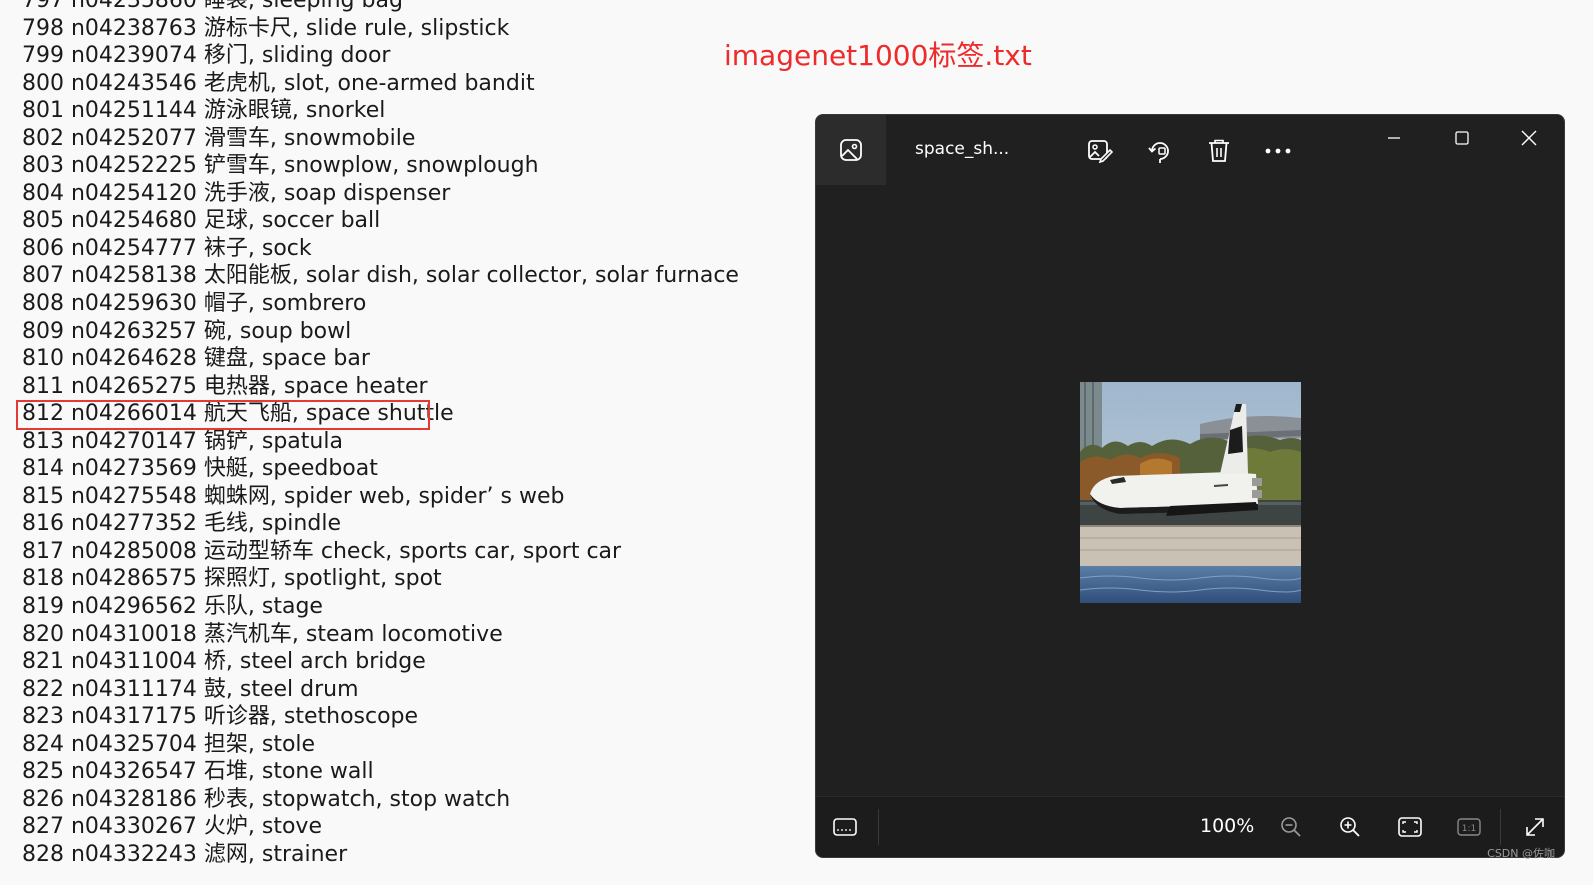 The image size is (1593, 885). Describe the element at coordinates (266, 799) in the screenshot. I see `label-line: 826 n04328186 秒表, stopwatch, stop watch` at that location.